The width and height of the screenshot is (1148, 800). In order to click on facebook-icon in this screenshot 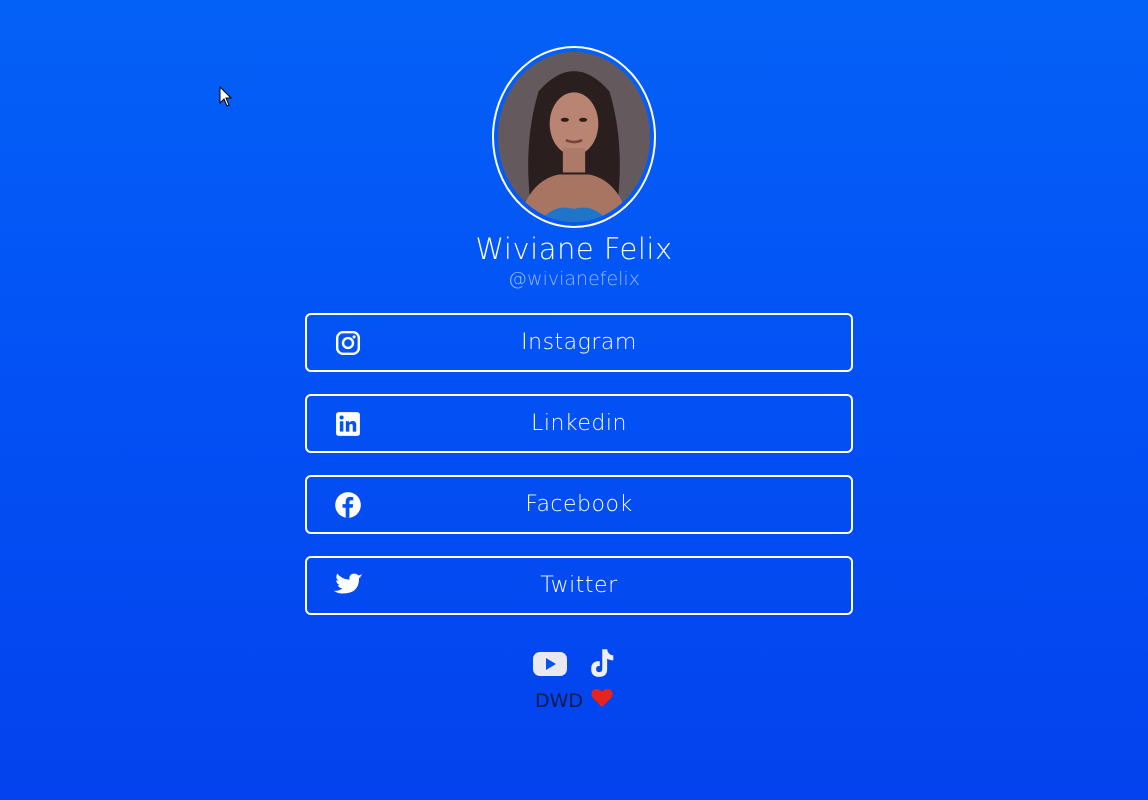, I will do `click(348, 505)`.